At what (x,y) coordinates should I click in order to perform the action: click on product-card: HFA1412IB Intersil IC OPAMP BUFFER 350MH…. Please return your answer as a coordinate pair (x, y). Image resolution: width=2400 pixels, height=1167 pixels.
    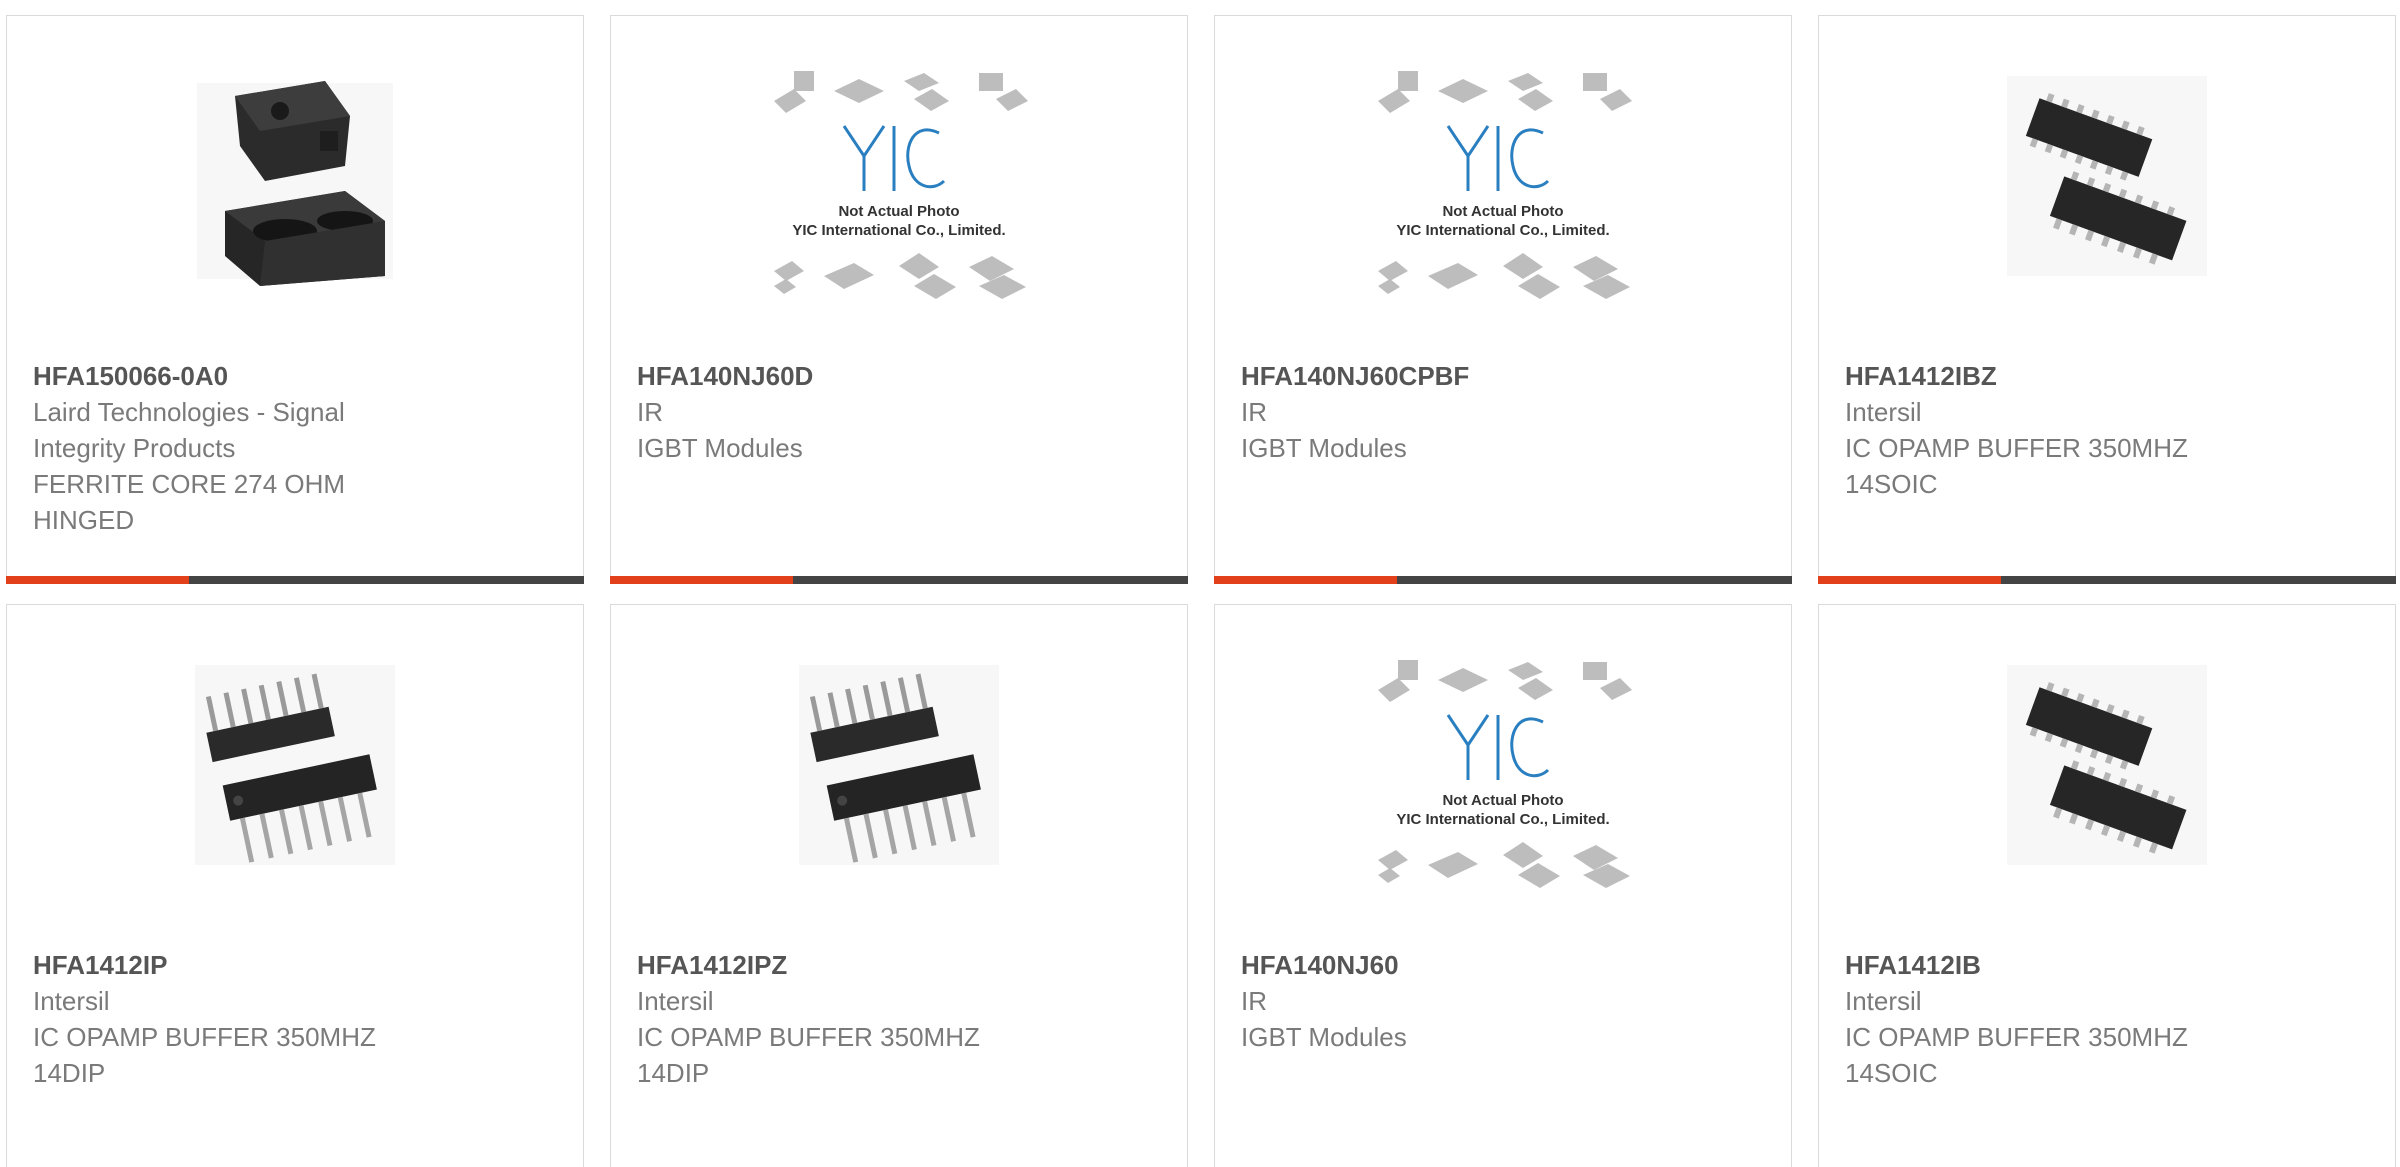
    Looking at the image, I should click on (2107, 885).